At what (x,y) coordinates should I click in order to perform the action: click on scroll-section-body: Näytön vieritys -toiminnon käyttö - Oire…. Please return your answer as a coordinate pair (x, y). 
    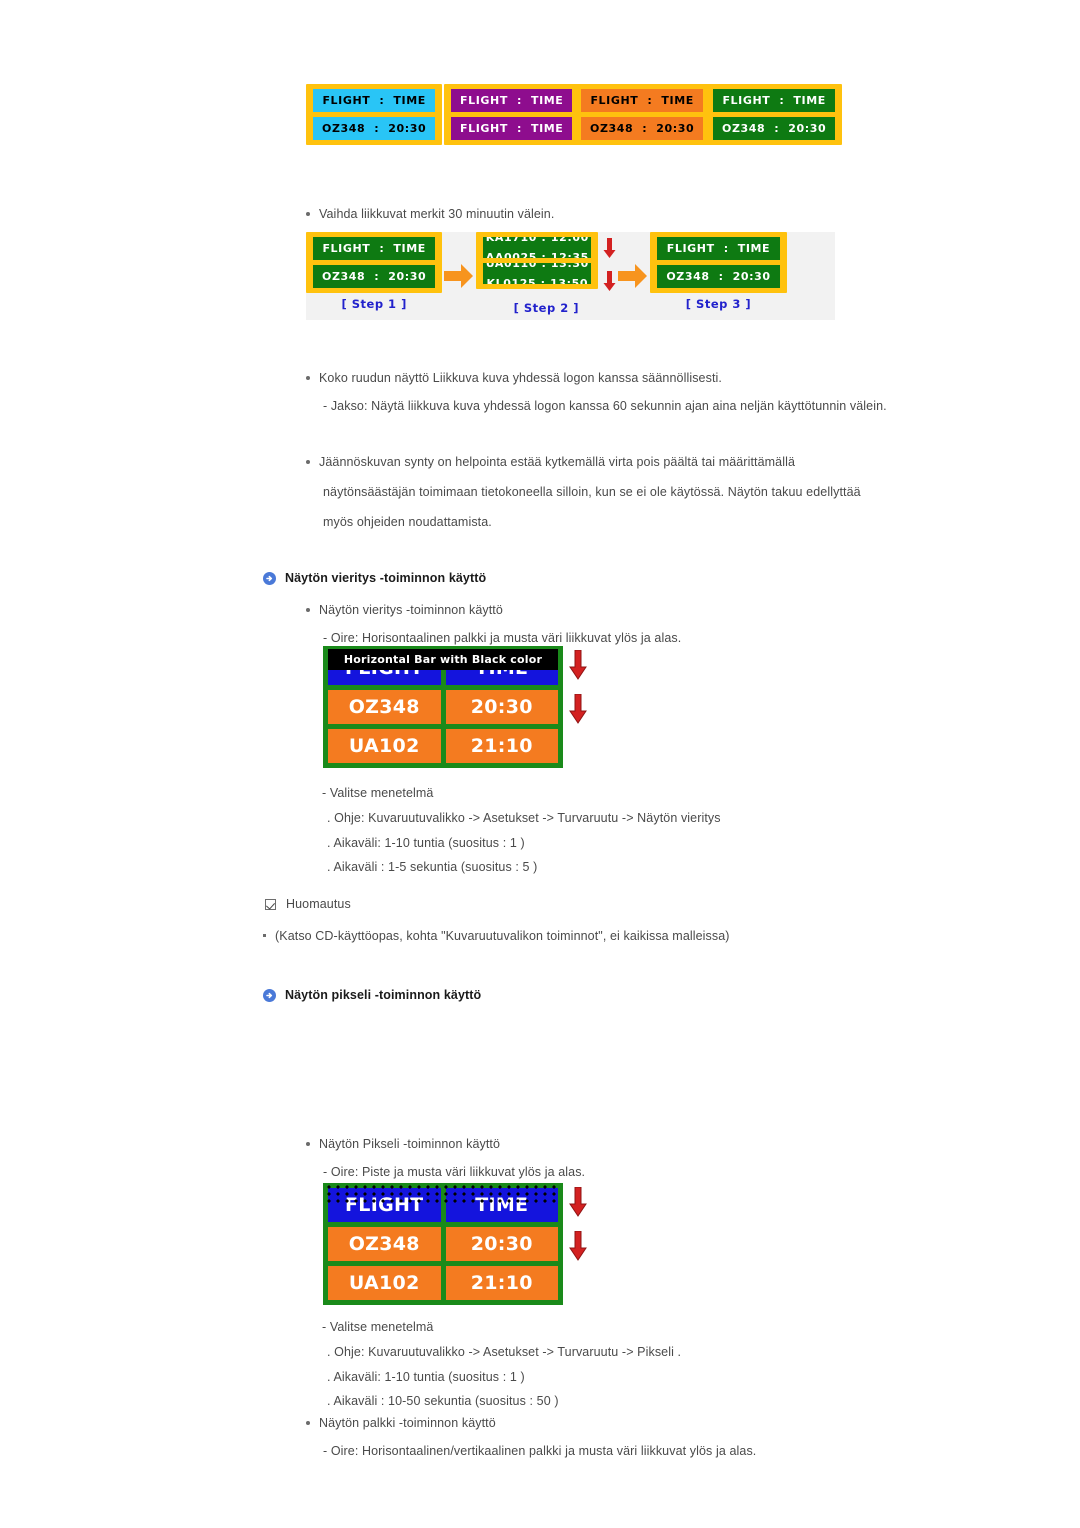
    Looking at the image, I should click on (616, 624).